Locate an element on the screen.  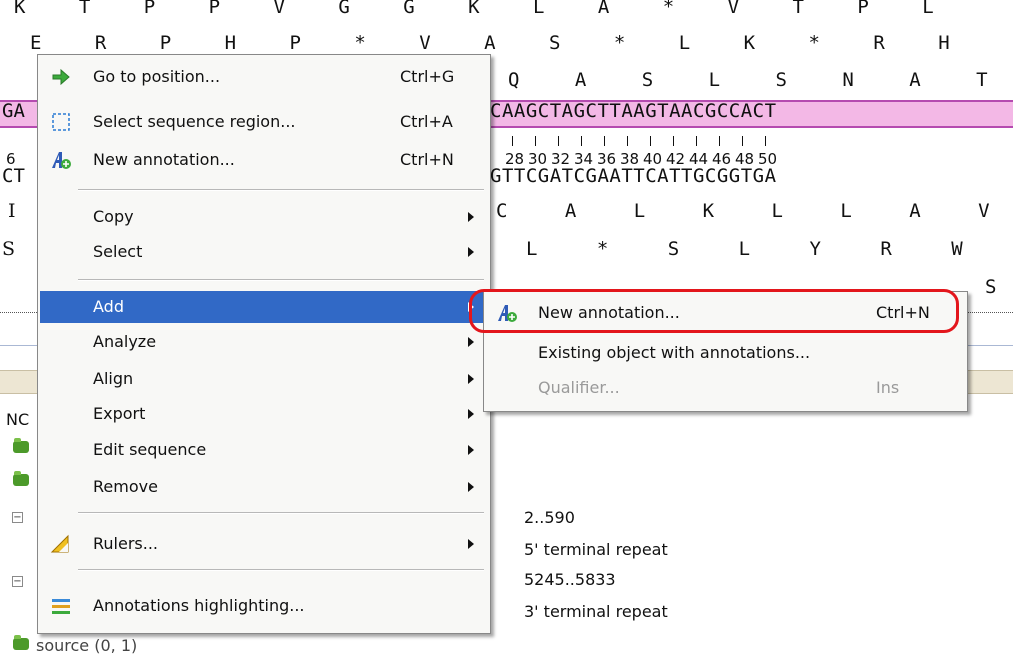
menu-item-label: Export is located at coordinates (119, 413).